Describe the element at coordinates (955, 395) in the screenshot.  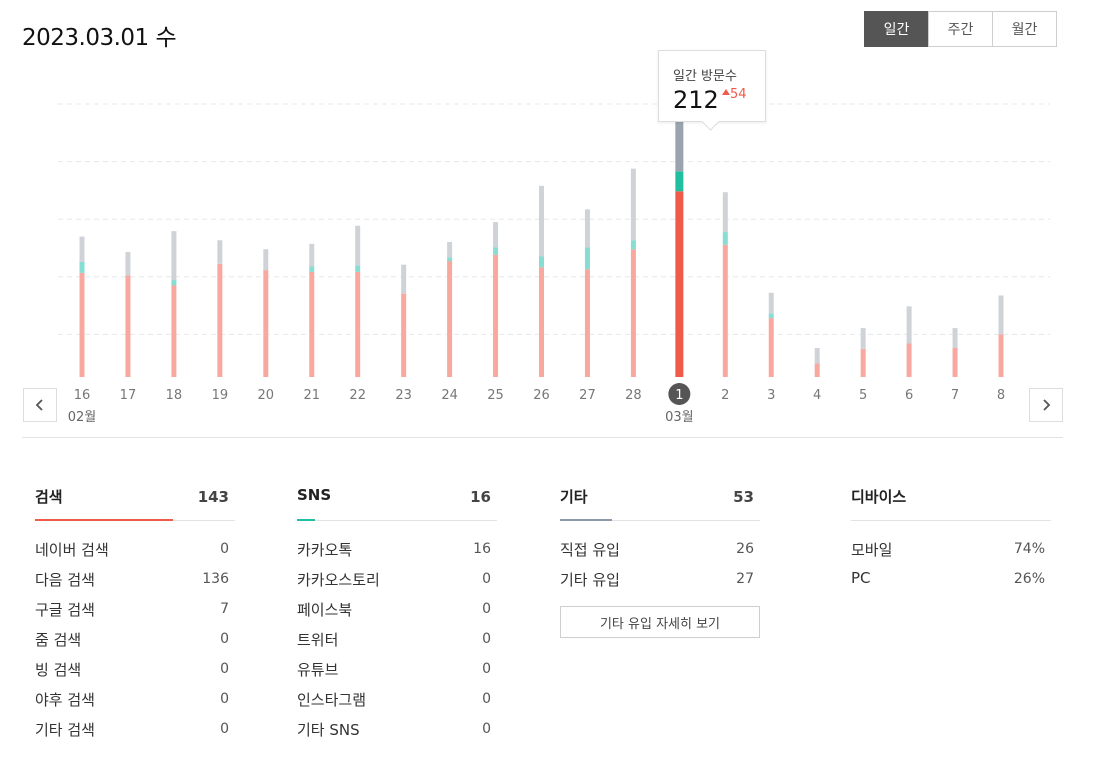
I see `x-tick-label: 7` at that location.